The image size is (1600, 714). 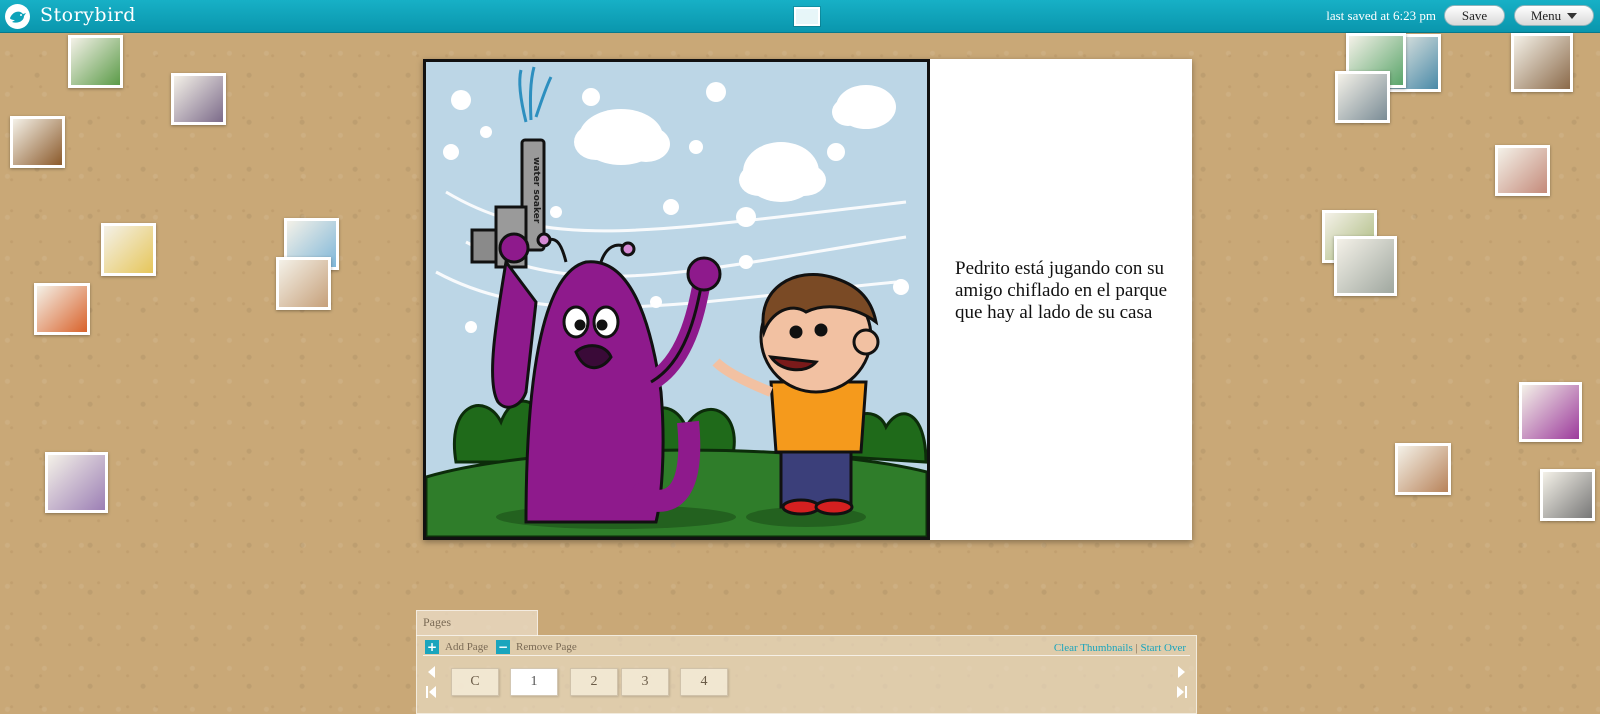 I want to click on page-thumb-2: 2, so click(x=594, y=682).